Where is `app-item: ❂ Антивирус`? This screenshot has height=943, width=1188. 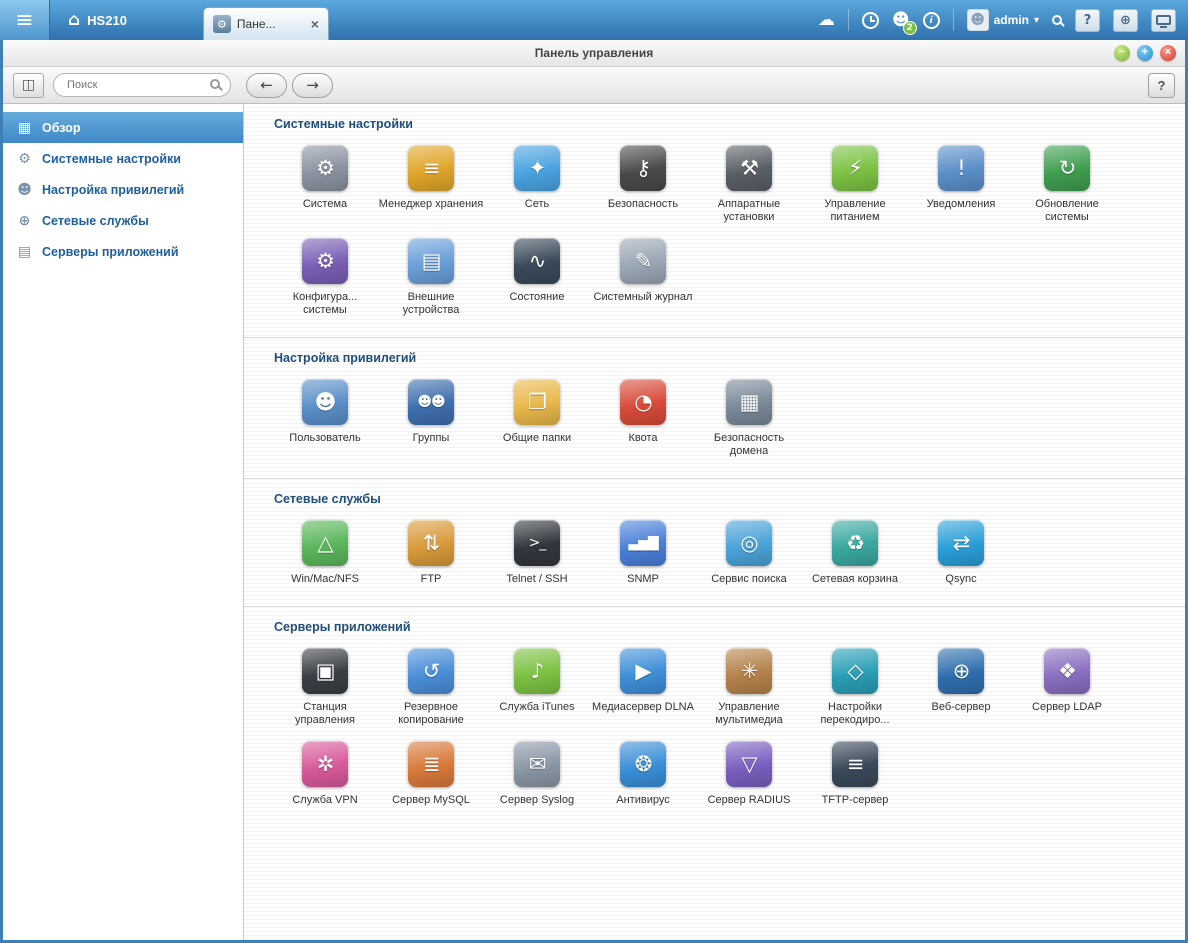
app-item: ❂ Антивирус is located at coordinates (643, 774).